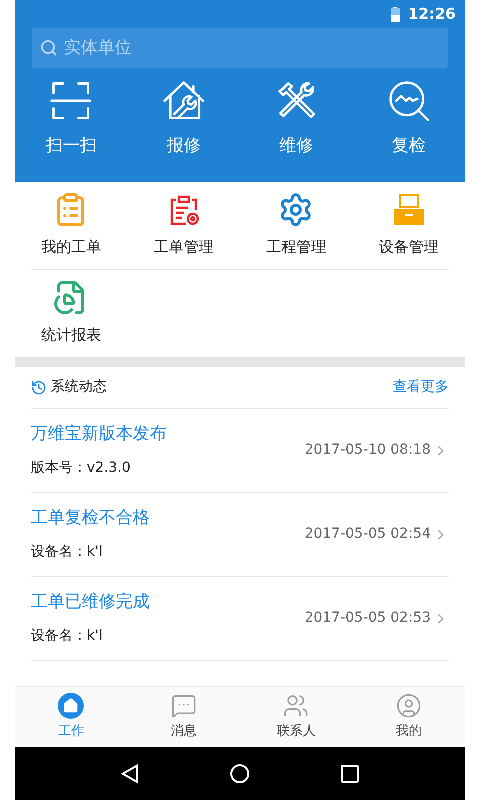 This screenshot has width=480, height=800. What do you see at coordinates (409, 705) in the screenshot?
I see `profile-icon` at bounding box center [409, 705].